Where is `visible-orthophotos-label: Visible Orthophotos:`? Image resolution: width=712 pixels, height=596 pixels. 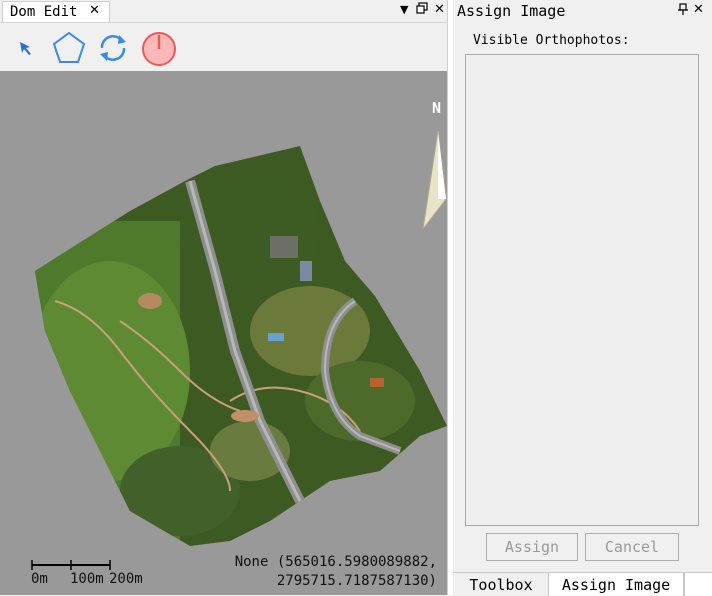 visible-orthophotos-label: Visible Orthophotos: is located at coordinates (551, 40).